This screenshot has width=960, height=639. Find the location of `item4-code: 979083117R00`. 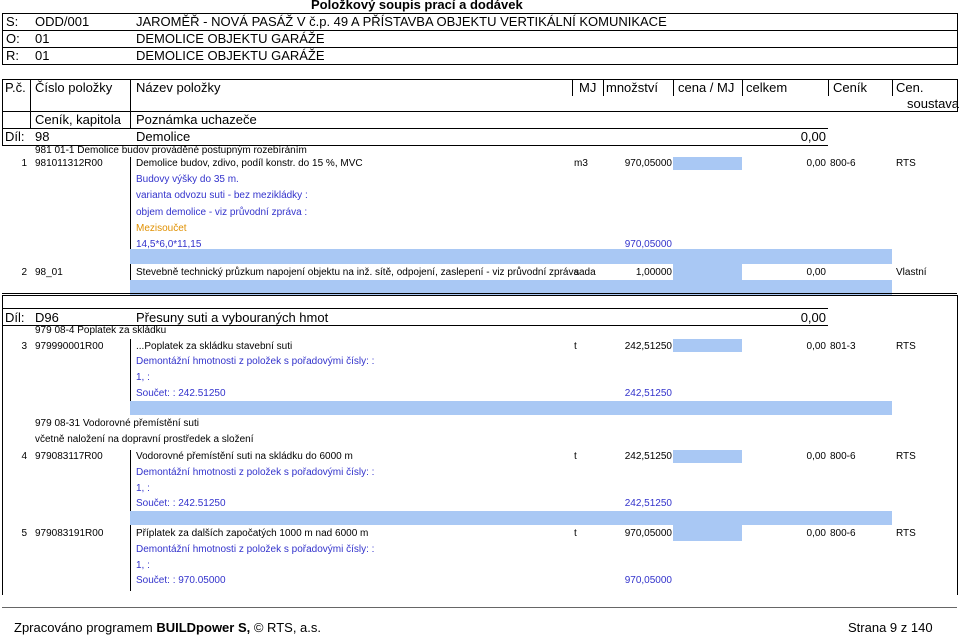

item4-code: 979083117R00 is located at coordinates (69, 456).